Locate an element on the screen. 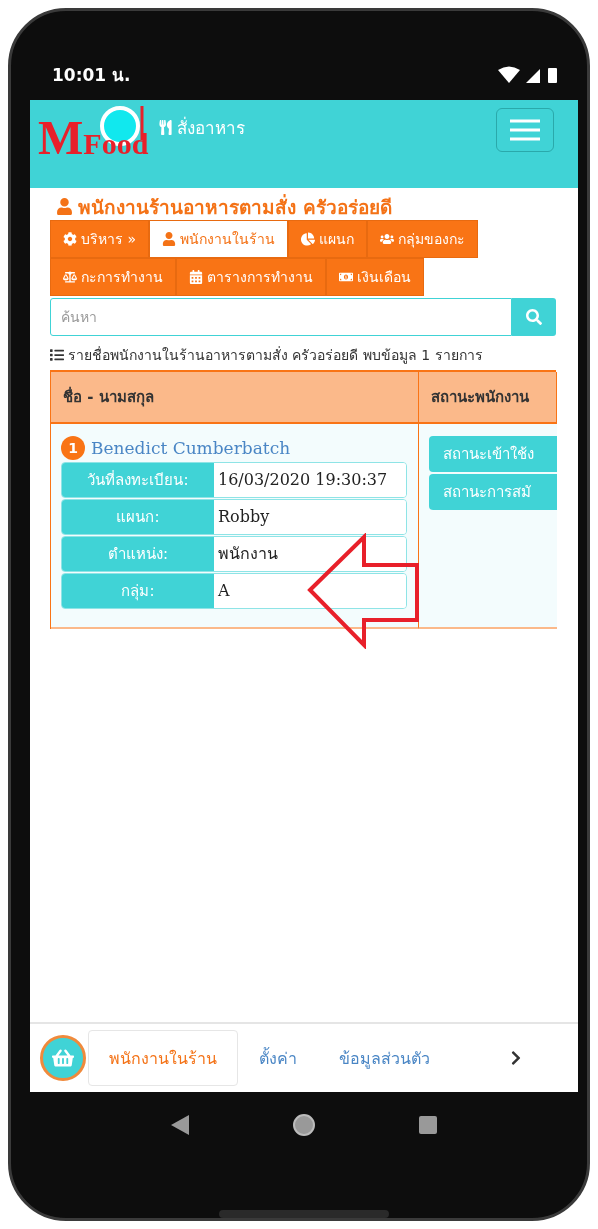 The width and height of the screenshot is (598, 1229). search-field: ค้นหา is located at coordinates (281, 316).